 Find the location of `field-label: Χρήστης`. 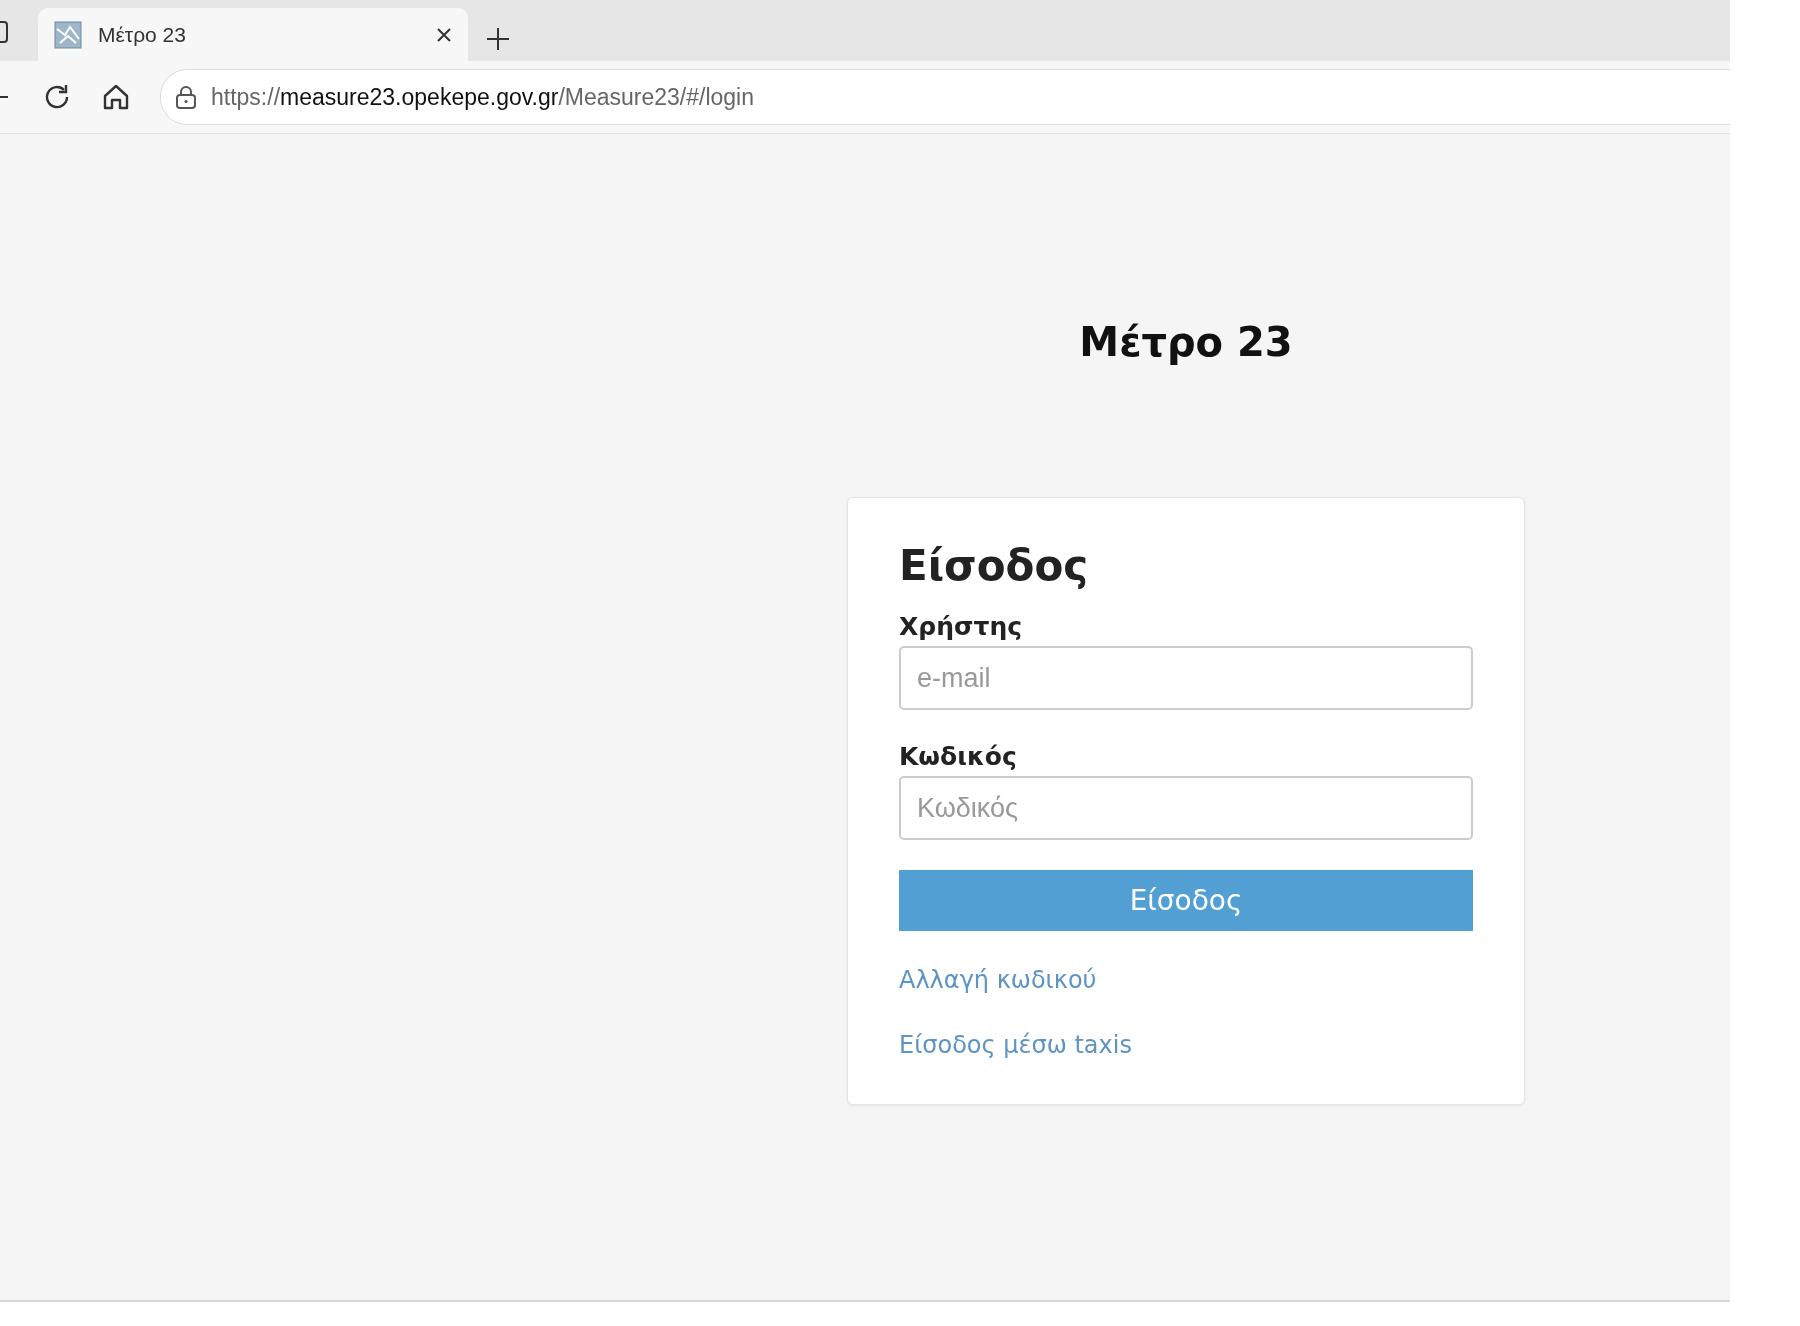

field-label: Χρήστης is located at coordinates (960, 627).